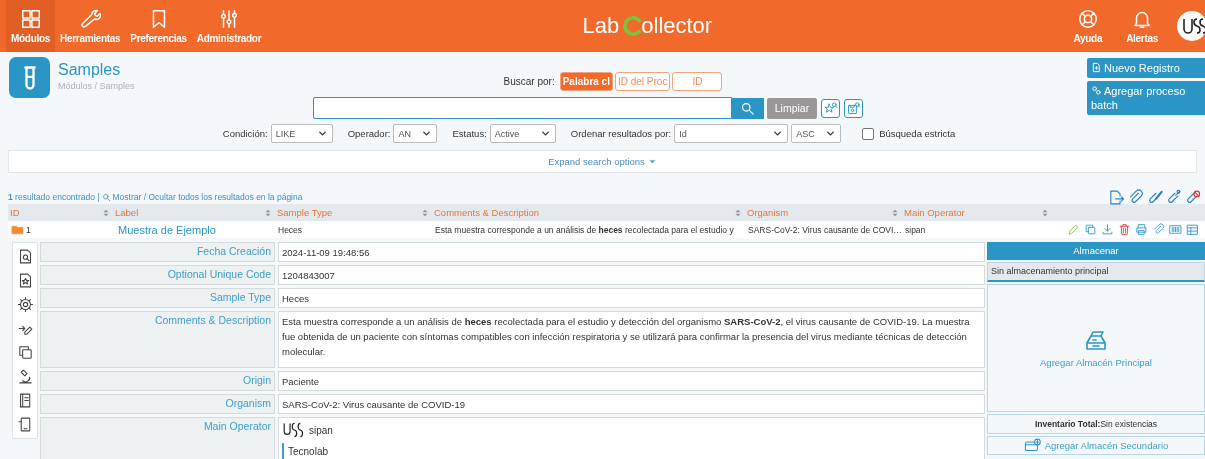  I want to click on search-mode-tab: ID del Proc, so click(642, 81).